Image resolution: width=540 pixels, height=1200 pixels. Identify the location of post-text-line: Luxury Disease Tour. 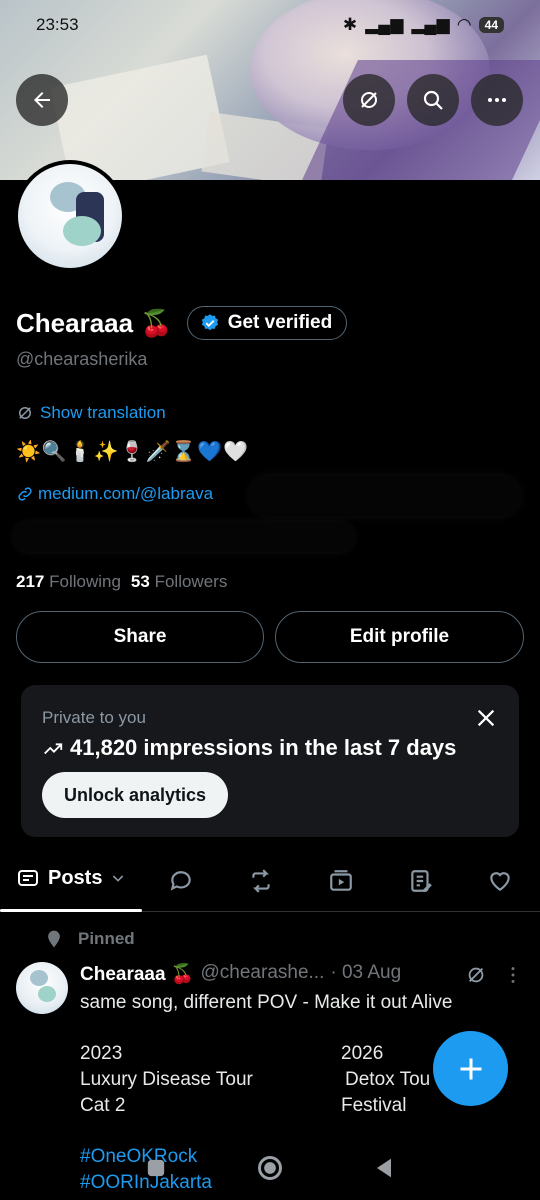
(166, 1079).